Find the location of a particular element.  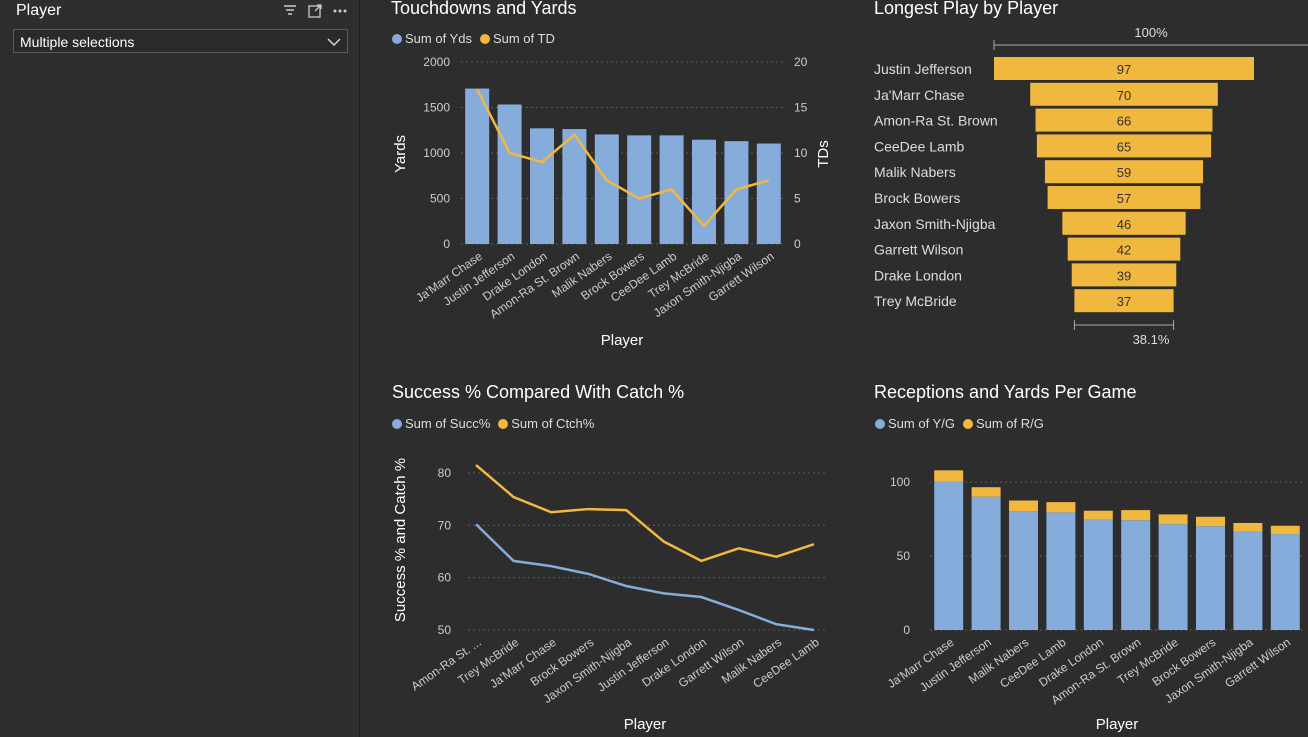

funnel-category-label: Jaxon Smith-Njigba is located at coordinates (935, 224).